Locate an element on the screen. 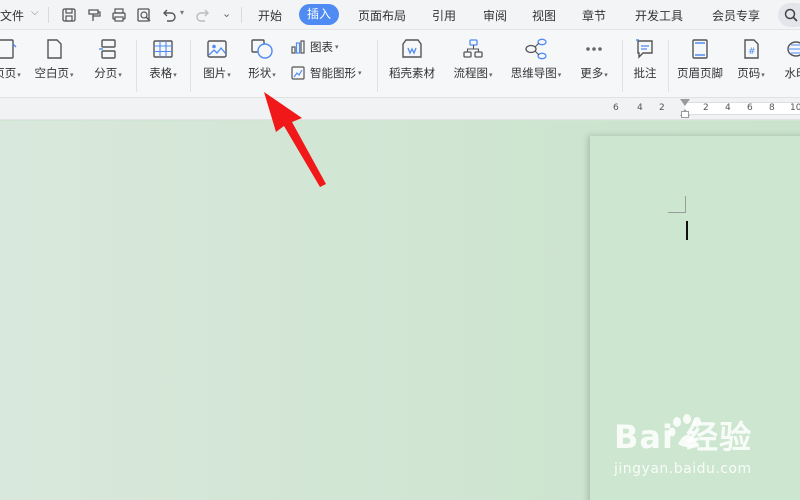  smart-art-icon is located at coordinates (298, 73).